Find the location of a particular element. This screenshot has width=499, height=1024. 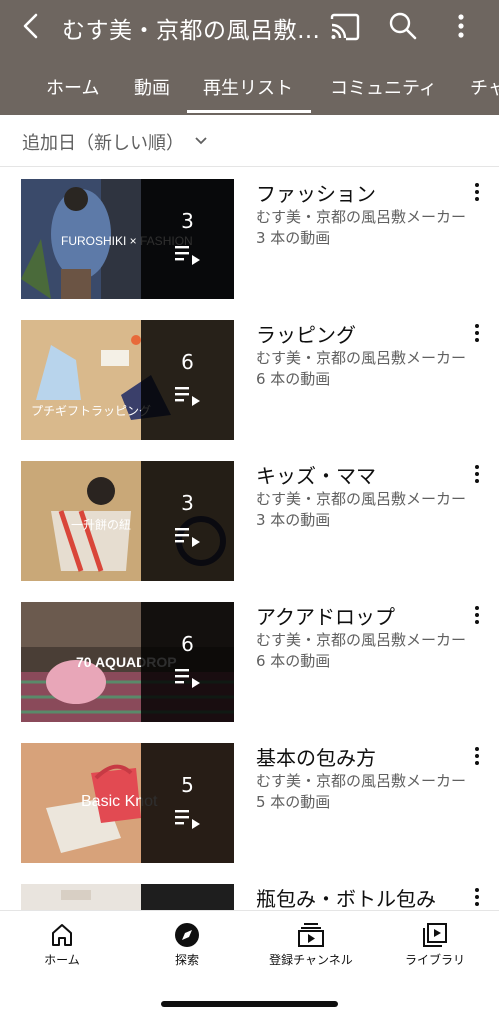

channel-header: むす美・京都の風呂敷メーカー ホーム 動画 再生リスト is located at coordinates (249, 57).